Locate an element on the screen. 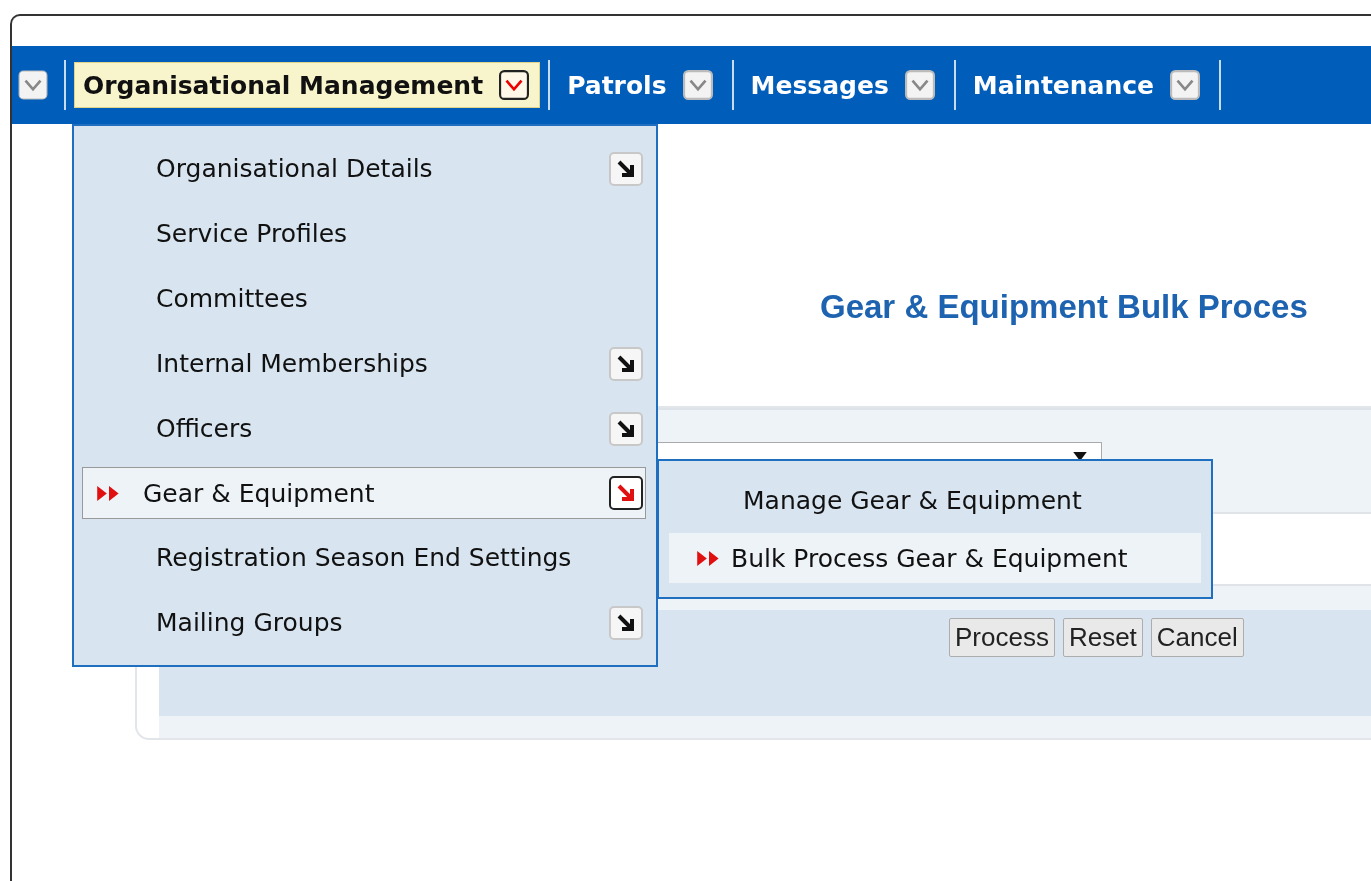 The height and width of the screenshot is (881, 1371). menu-item: Gear & Equipment is located at coordinates (364, 493).